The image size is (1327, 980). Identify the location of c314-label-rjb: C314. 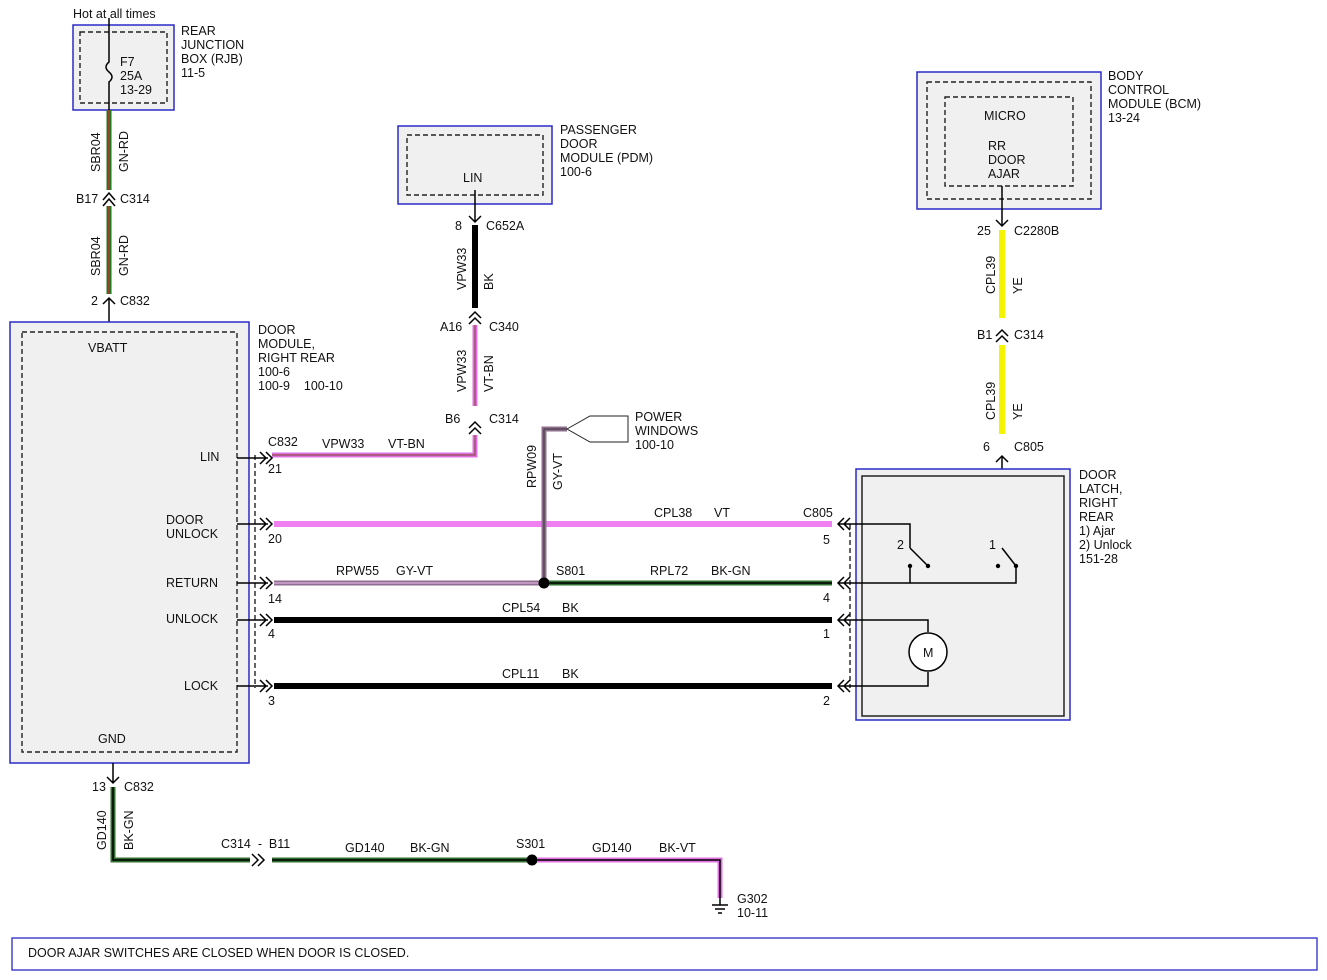
(135, 199).